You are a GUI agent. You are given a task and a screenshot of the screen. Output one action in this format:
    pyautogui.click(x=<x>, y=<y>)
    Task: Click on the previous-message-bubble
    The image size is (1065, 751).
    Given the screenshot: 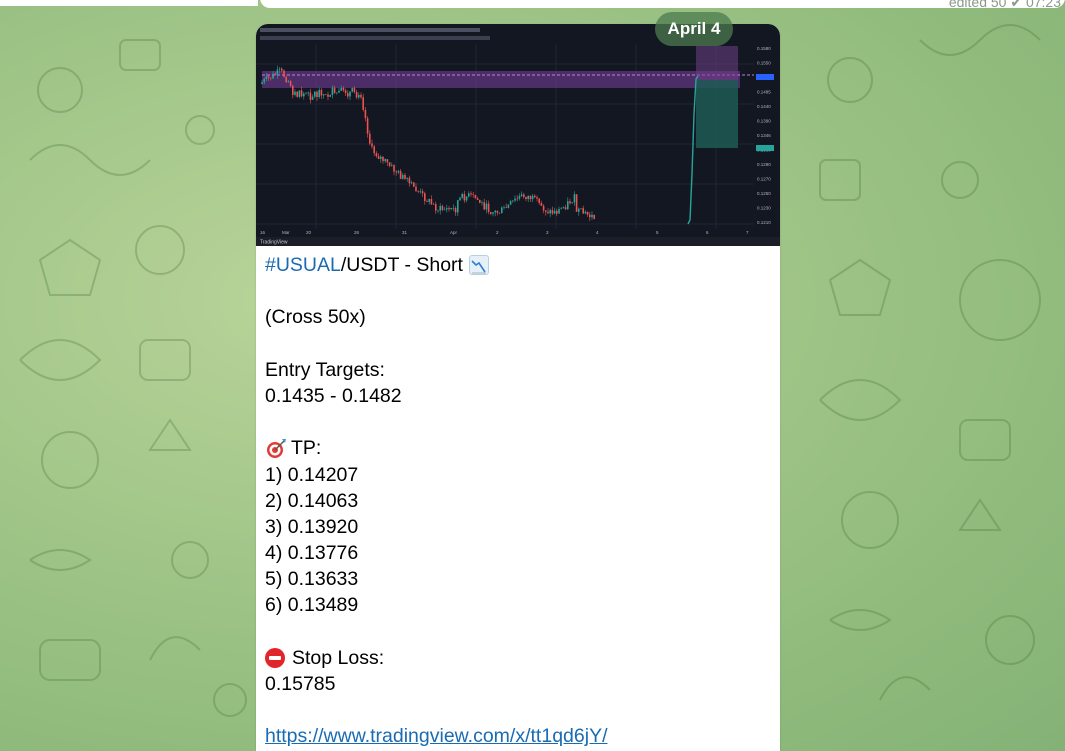 What is the action you would take?
    pyautogui.click(x=662, y=4)
    